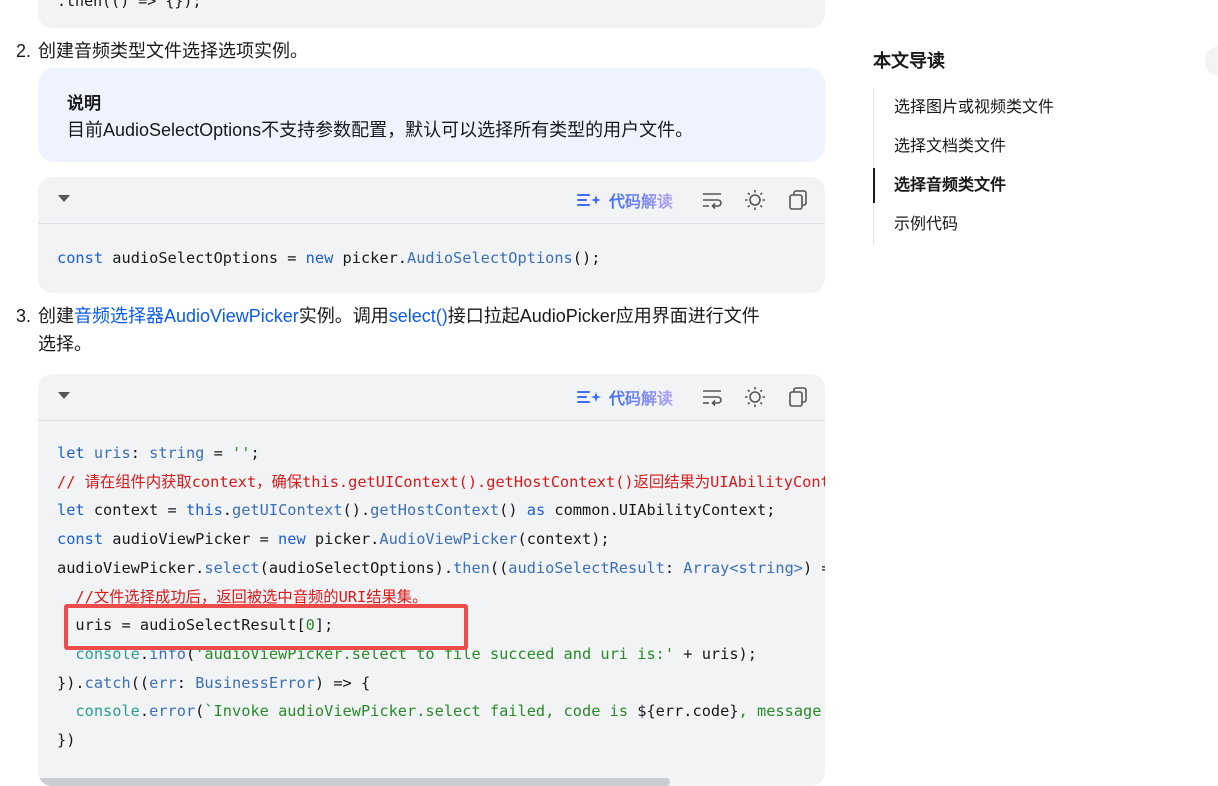 Image resolution: width=1218 pixels, height=786 pixels. What do you see at coordinates (204, 510) in the screenshot?
I see `code-token: this` at bounding box center [204, 510].